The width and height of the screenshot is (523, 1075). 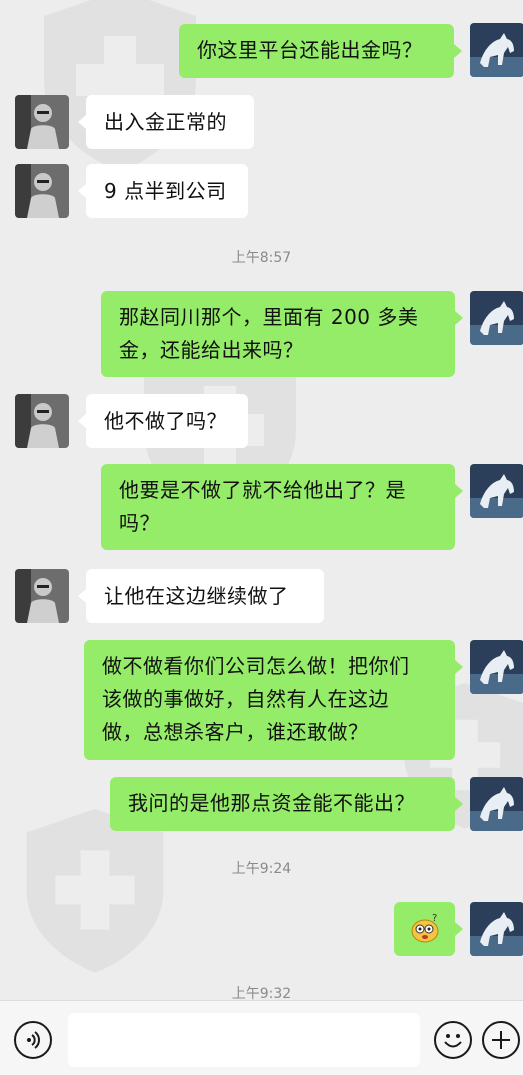 What do you see at coordinates (501, 1040) in the screenshot?
I see `plus-icon` at bounding box center [501, 1040].